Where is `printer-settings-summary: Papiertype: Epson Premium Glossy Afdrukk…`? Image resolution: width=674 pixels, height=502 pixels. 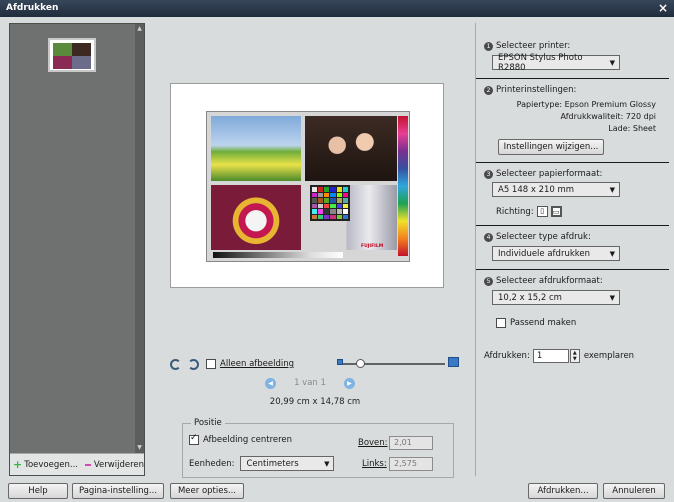 printer-settings-summary: Papiertype: Epson Premium Glossy Afdrukk… is located at coordinates (586, 117).